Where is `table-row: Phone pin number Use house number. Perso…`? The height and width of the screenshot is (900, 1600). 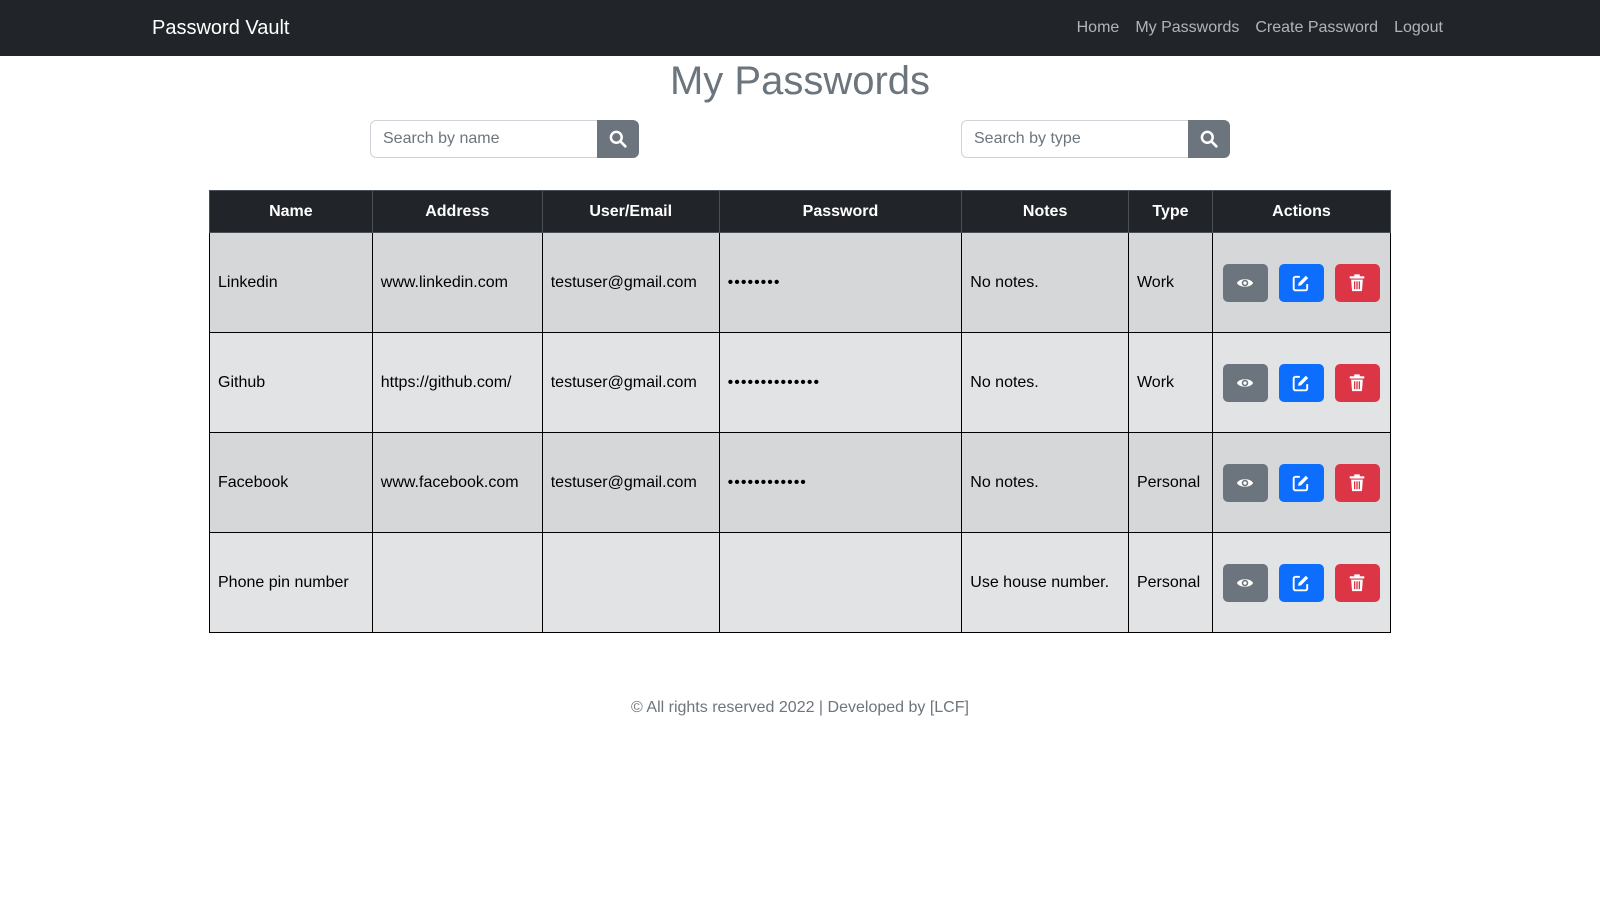
table-row: Phone pin number Use house number. Perso… is located at coordinates (800, 582).